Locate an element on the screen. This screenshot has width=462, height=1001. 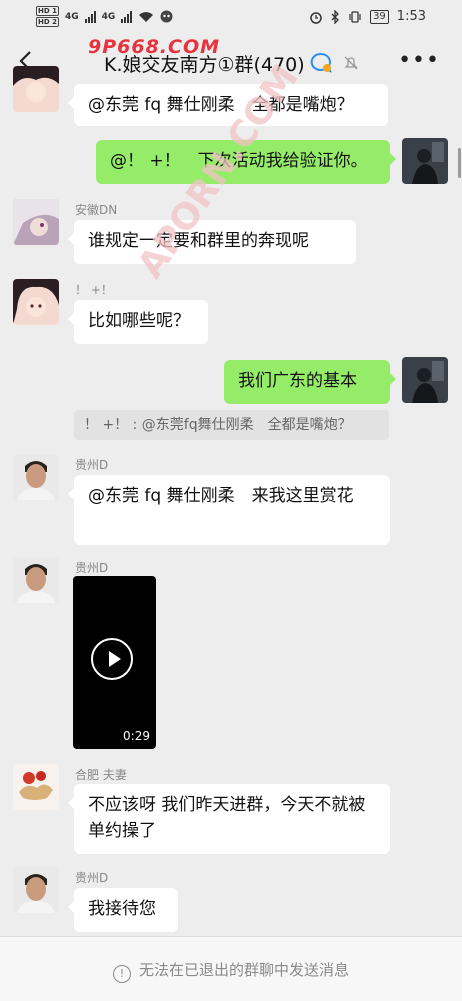
exit-notice: ! 无法在已退出的群聊中发送消息 is located at coordinates (231, 971).